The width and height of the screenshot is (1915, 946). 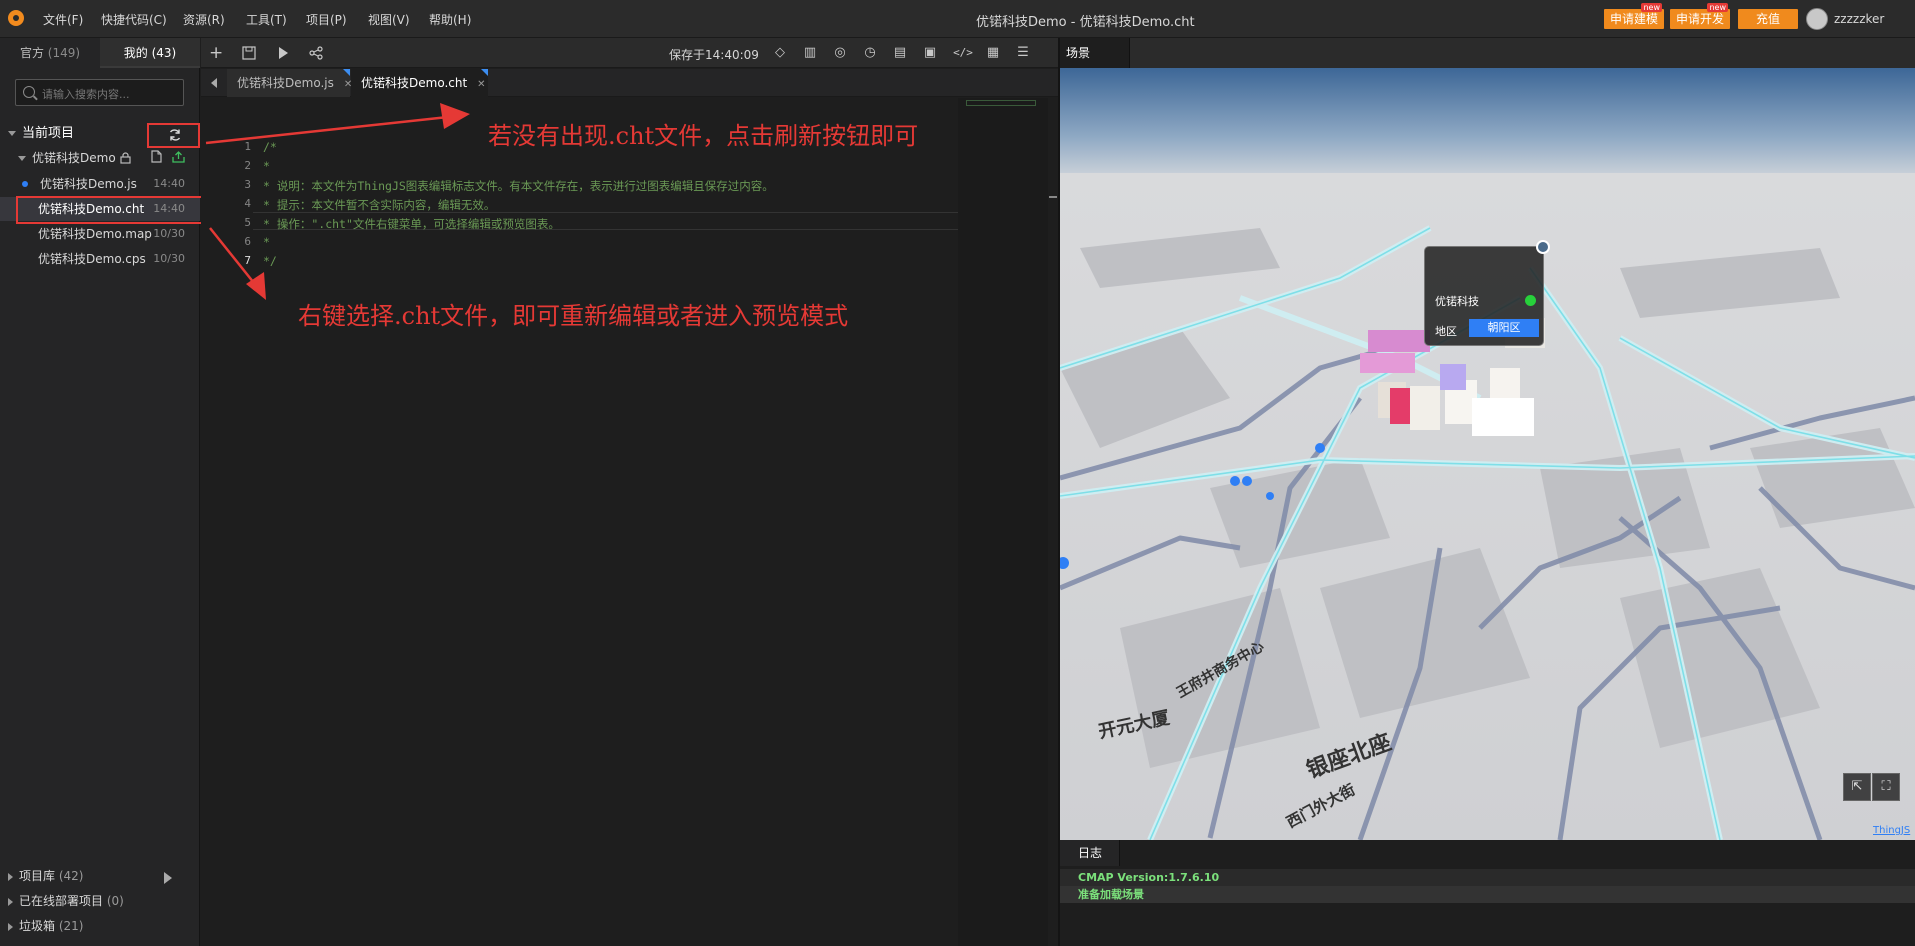 What do you see at coordinates (204, 19) in the screenshot?
I see `menu-resources: 资源(R)` at bounding box center [204, 19].